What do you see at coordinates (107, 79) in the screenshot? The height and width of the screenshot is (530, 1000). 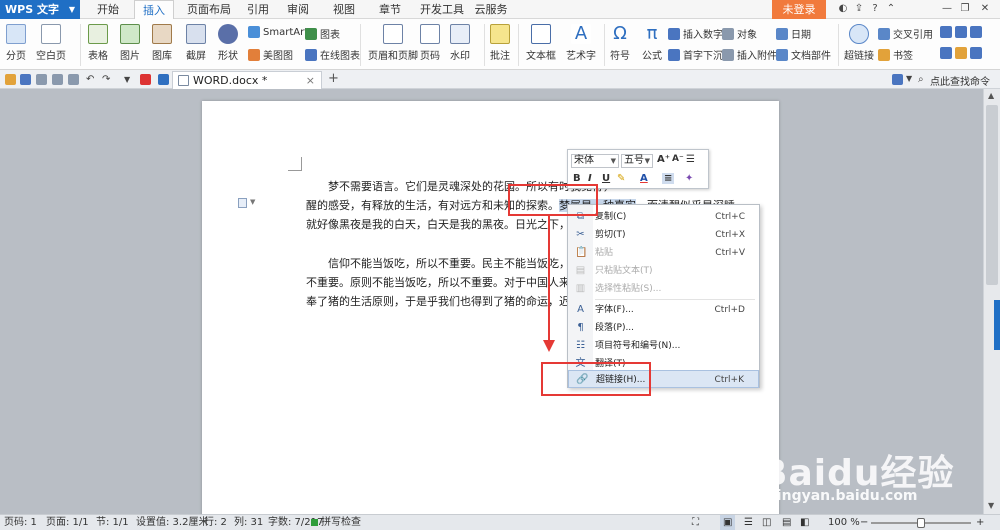 I see `redo-icon: ↷` at bounding box center [107, 79].